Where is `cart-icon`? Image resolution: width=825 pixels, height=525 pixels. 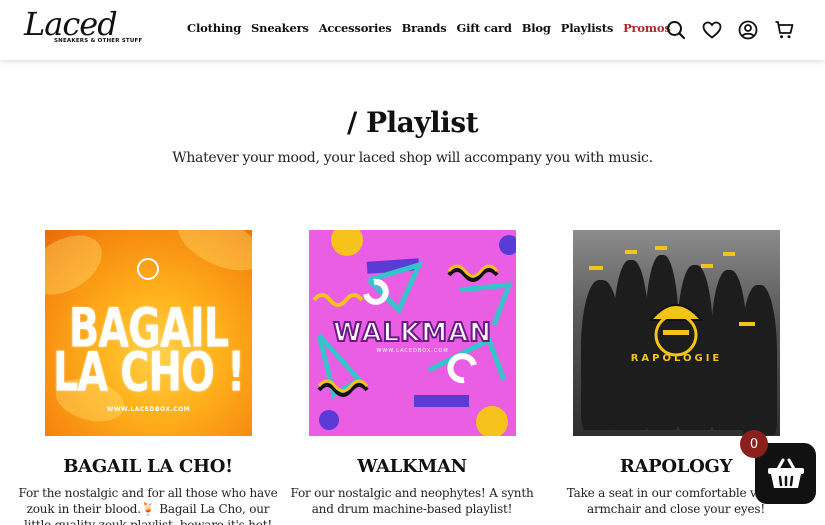
cart-icon is located at coordinates (784, 30).